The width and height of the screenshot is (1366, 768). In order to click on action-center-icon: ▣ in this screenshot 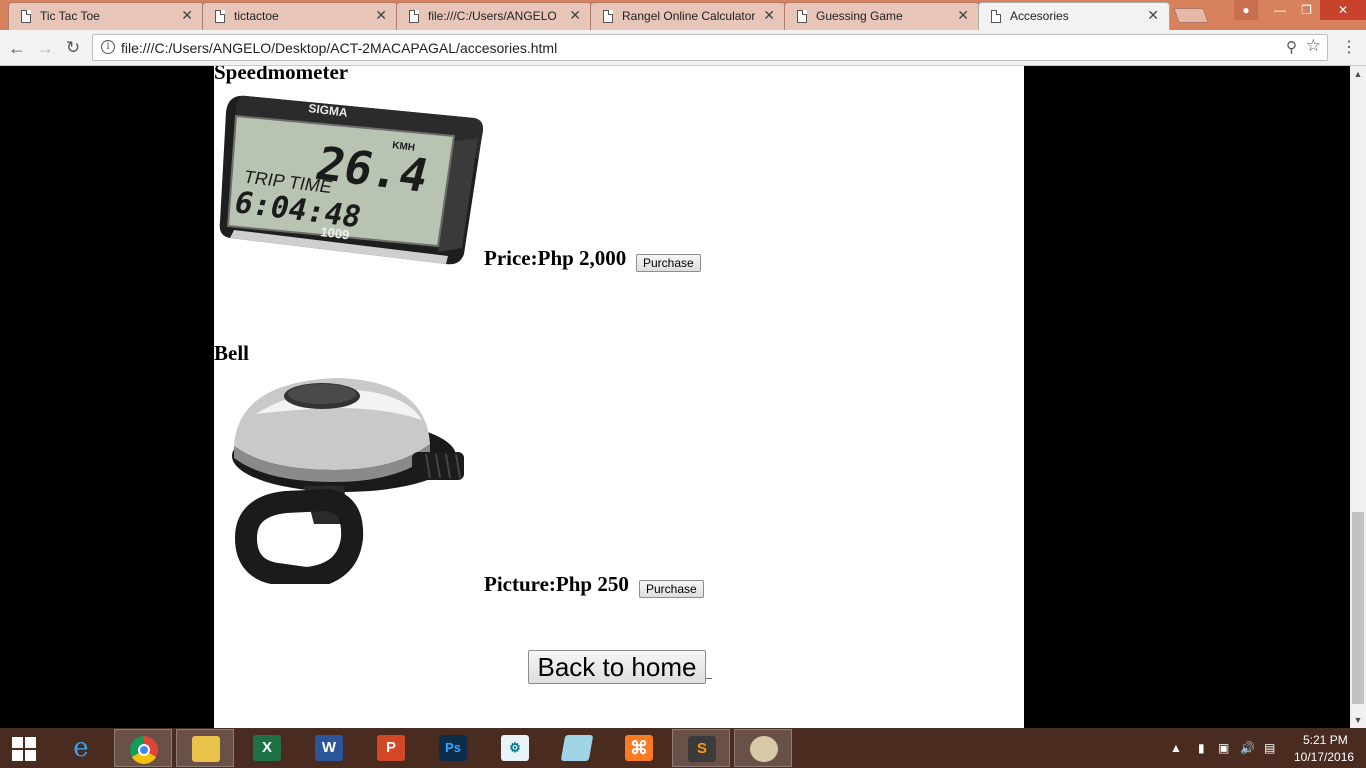, I will do `click(1223, 748)`.